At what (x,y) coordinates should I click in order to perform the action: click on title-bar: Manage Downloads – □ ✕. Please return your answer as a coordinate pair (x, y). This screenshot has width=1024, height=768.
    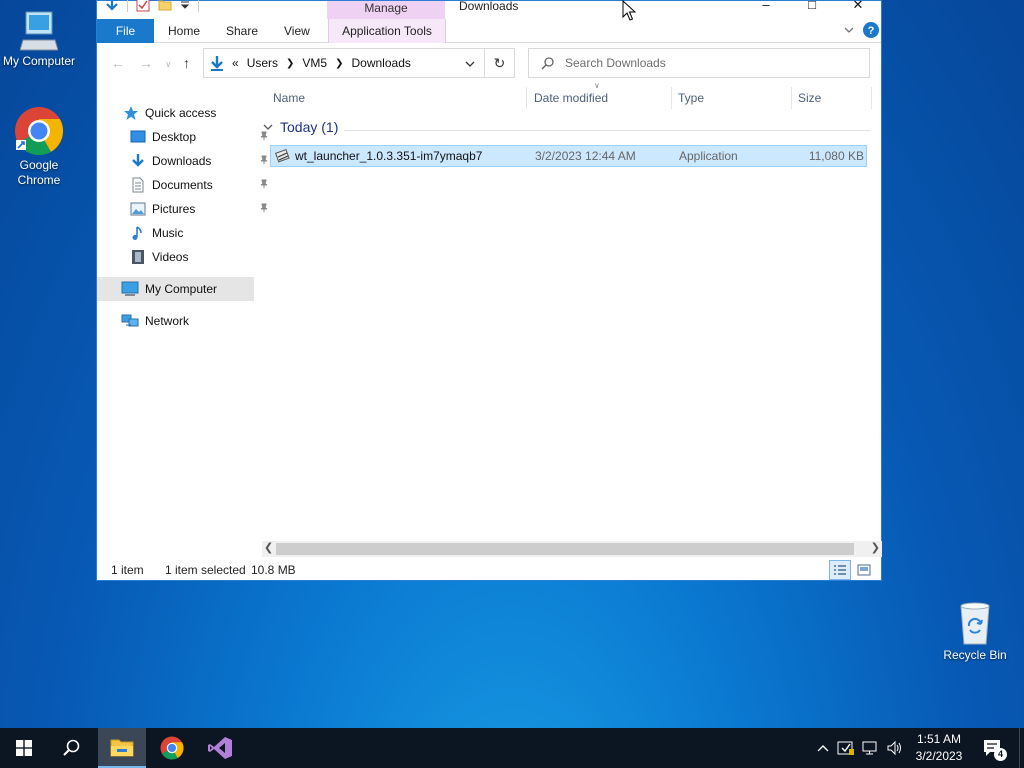
    Looking at the image, I should click on (489, 9).